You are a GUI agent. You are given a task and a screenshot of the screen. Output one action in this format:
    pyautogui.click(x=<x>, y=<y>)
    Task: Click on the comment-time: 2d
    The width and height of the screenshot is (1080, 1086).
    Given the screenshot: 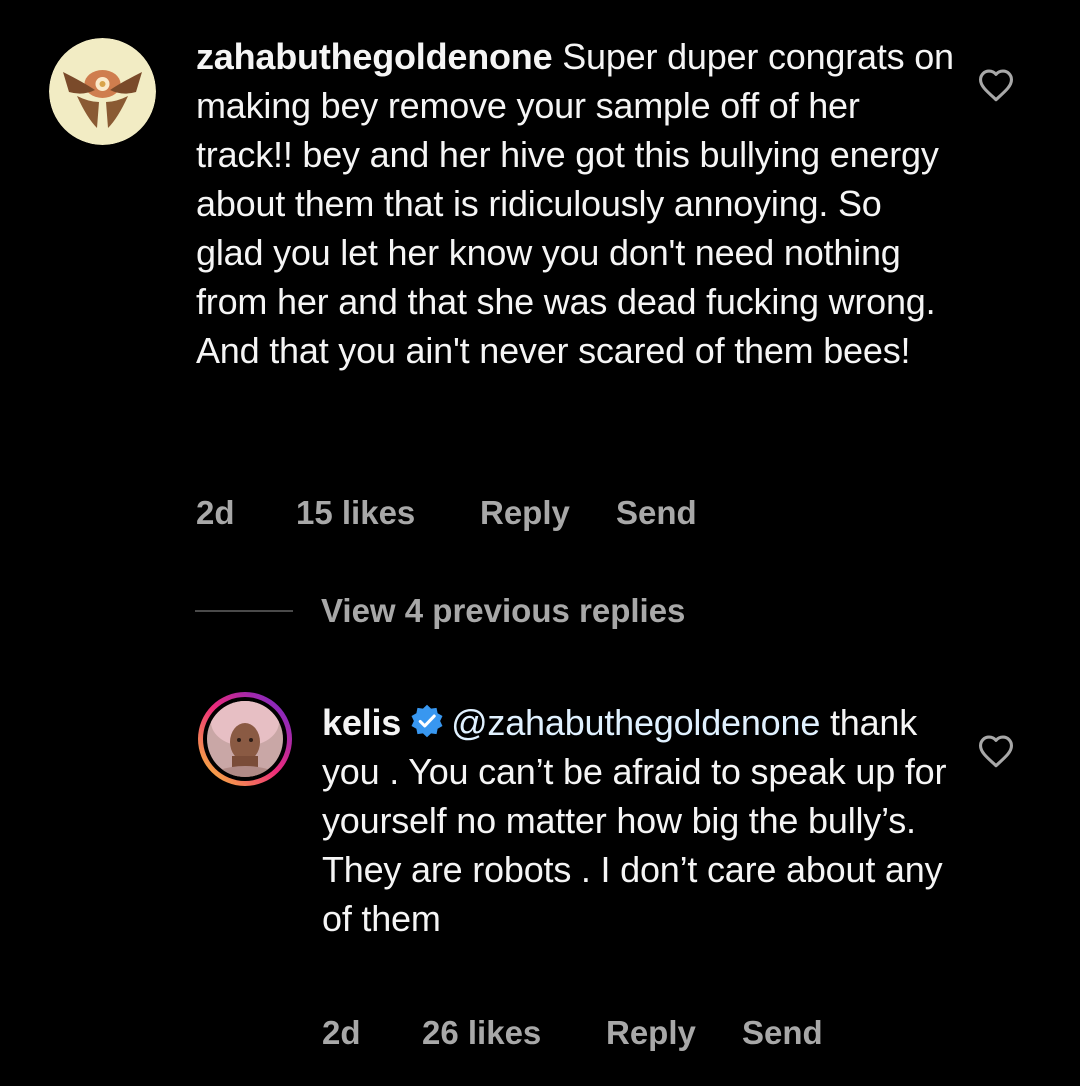 What is the action you would take?
    pyautogui.click(x=215, y=512)
    